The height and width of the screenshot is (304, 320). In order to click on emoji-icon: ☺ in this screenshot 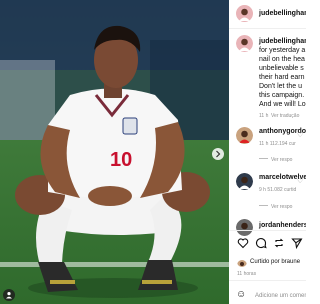, I will do `click(241, 294)`.